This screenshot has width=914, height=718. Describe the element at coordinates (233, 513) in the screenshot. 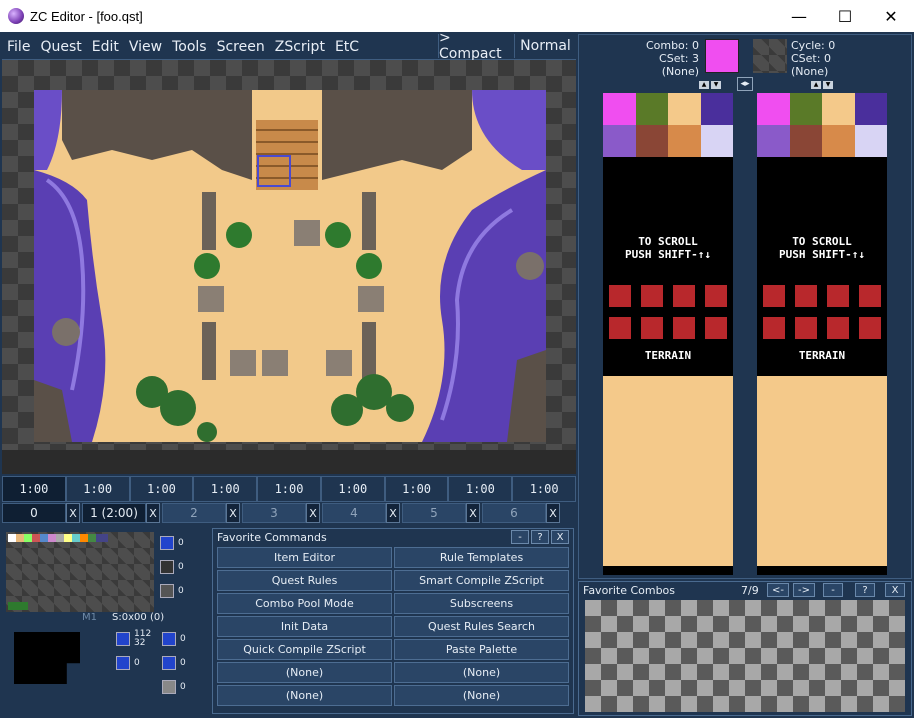

I see `layer-2-toggle: X` at that location.